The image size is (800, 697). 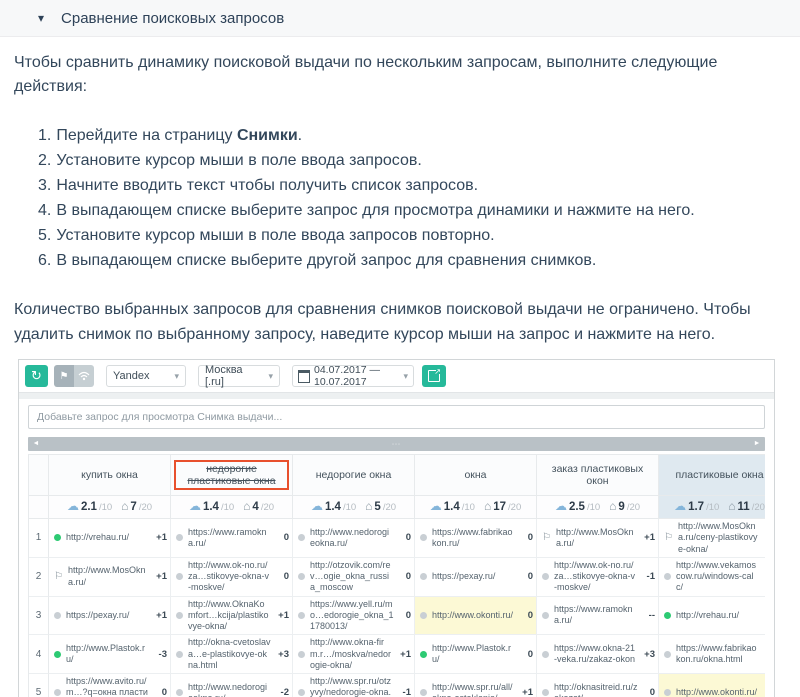 What do you see at coordinates (476, 475) in the screenshot?
I see `query-column-header: окна` at bounding box center [476, 475].